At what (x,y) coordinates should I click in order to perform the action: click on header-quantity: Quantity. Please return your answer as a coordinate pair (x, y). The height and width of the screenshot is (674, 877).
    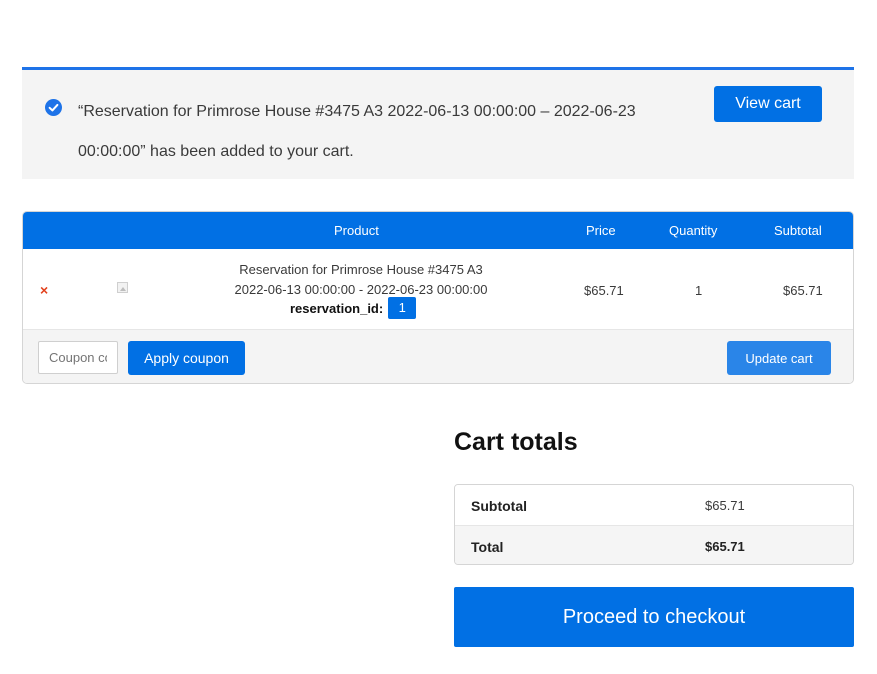
    Looking at the image, I should click on (693, 230).